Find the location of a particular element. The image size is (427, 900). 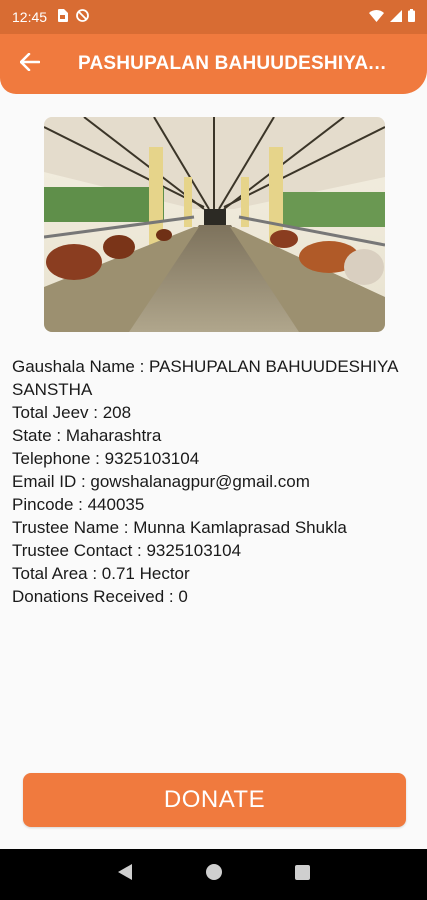

signal-icon is located at coordinates (396, 17).